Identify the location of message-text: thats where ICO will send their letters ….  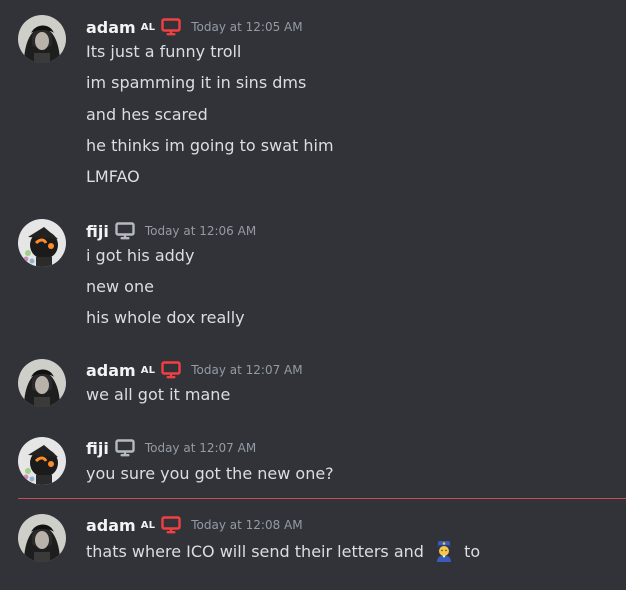
(283, 551).